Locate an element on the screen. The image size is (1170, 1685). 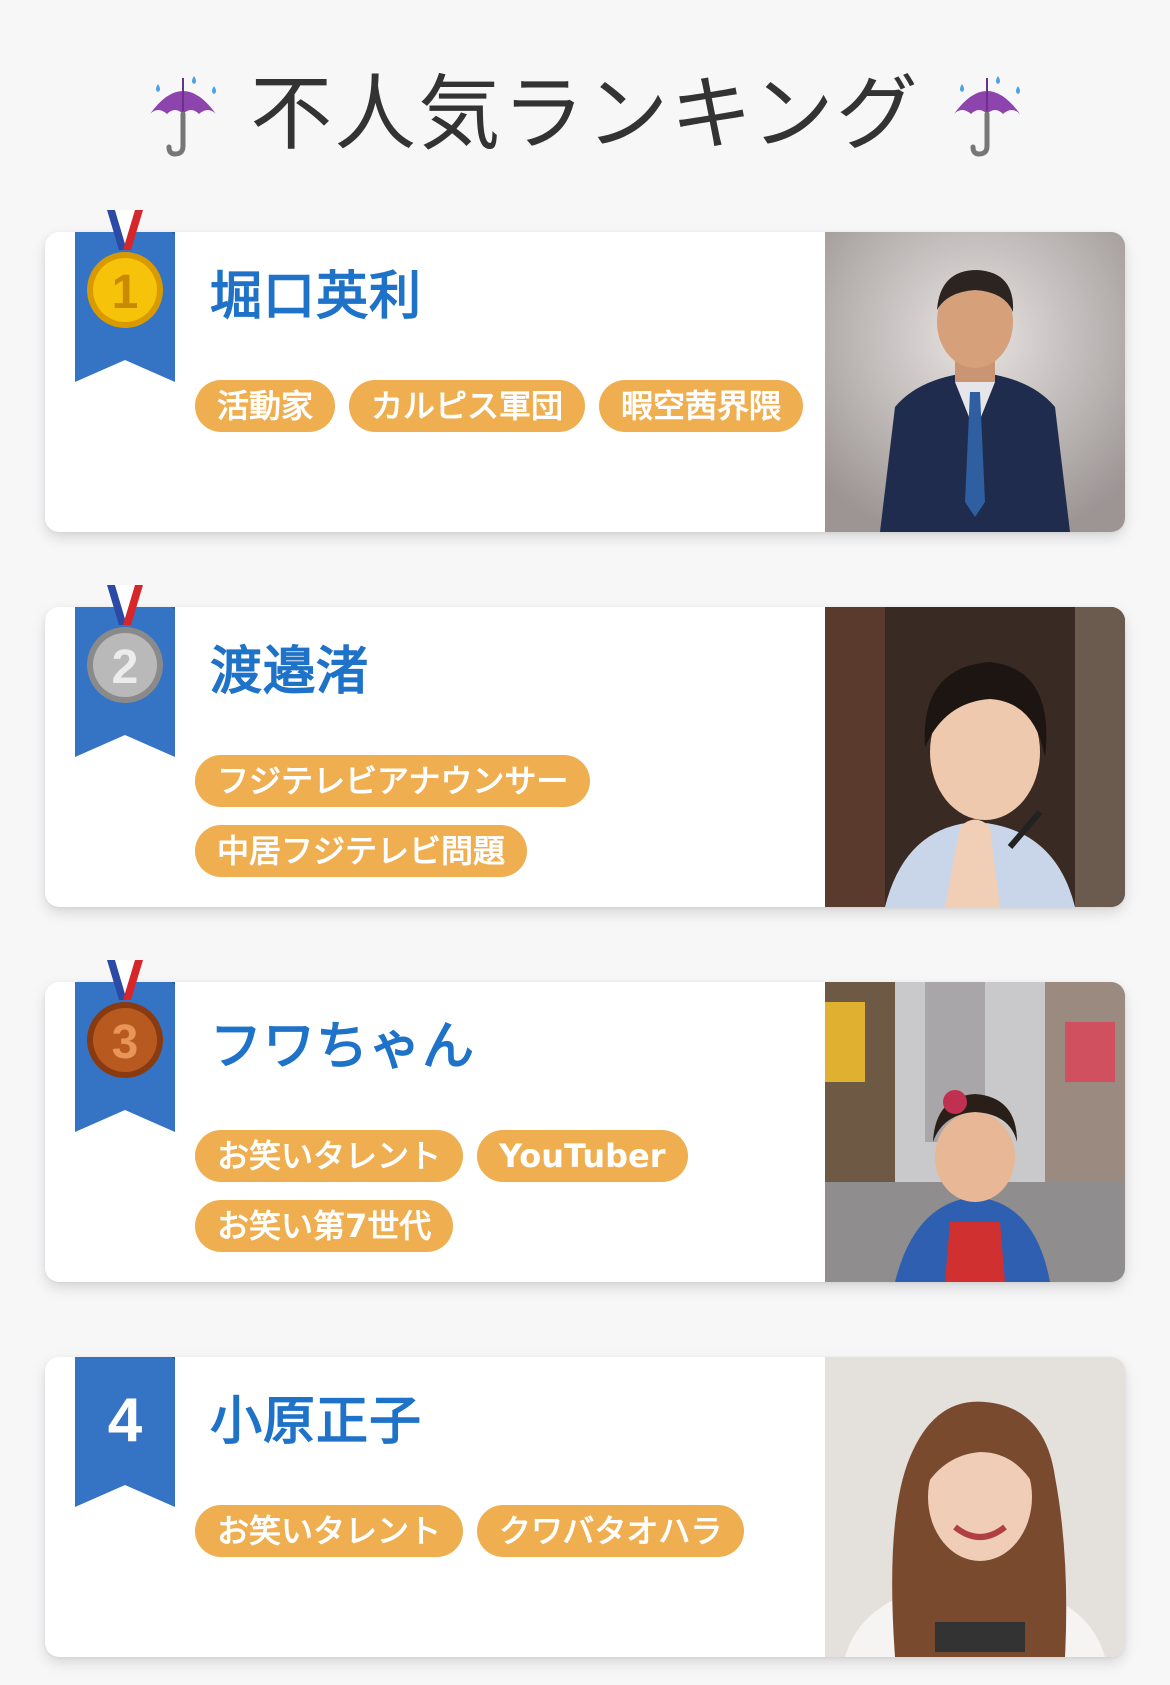
bronze-medal-icon: 3 is located at coordinates (125, 1025).